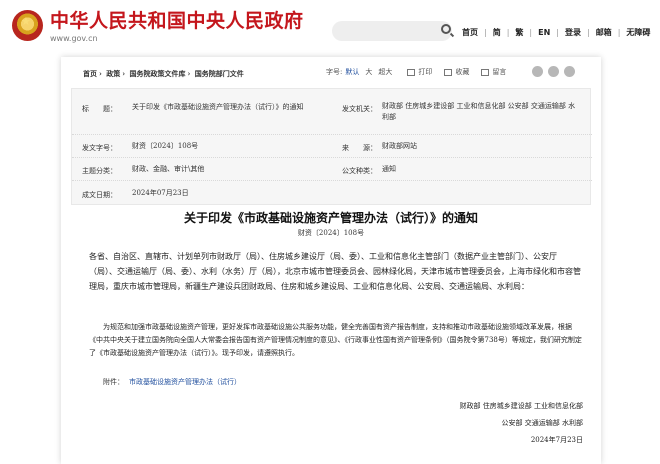 The height and width of the screenshot is (464, 660). Describe the element at coordinates (573, 32) in the screenshot. I see `nav-login: 登录` at that location.